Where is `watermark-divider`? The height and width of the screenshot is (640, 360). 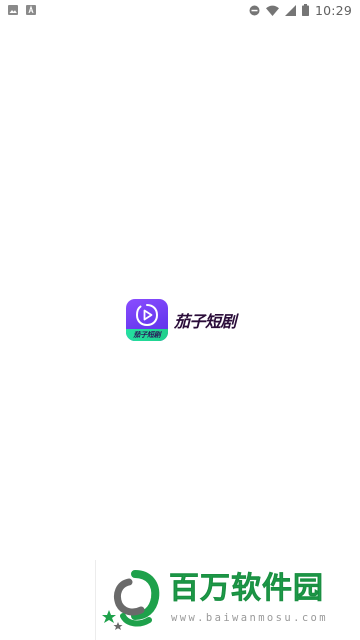 watermark-divider is located at coordinates (95, 600).